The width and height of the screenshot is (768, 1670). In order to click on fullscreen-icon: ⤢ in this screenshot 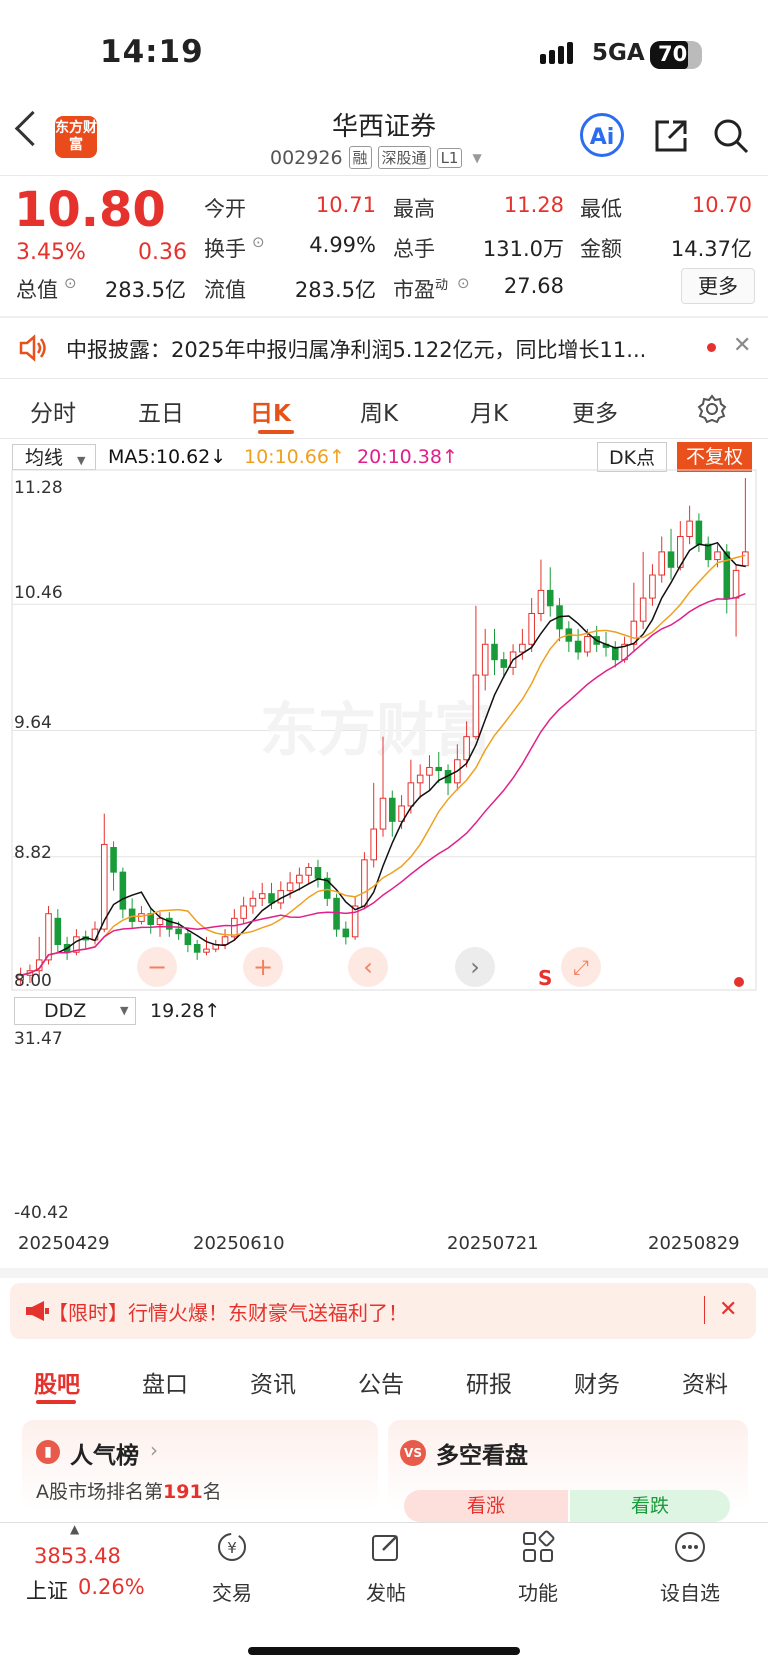, I will do `click(581, 967)`.